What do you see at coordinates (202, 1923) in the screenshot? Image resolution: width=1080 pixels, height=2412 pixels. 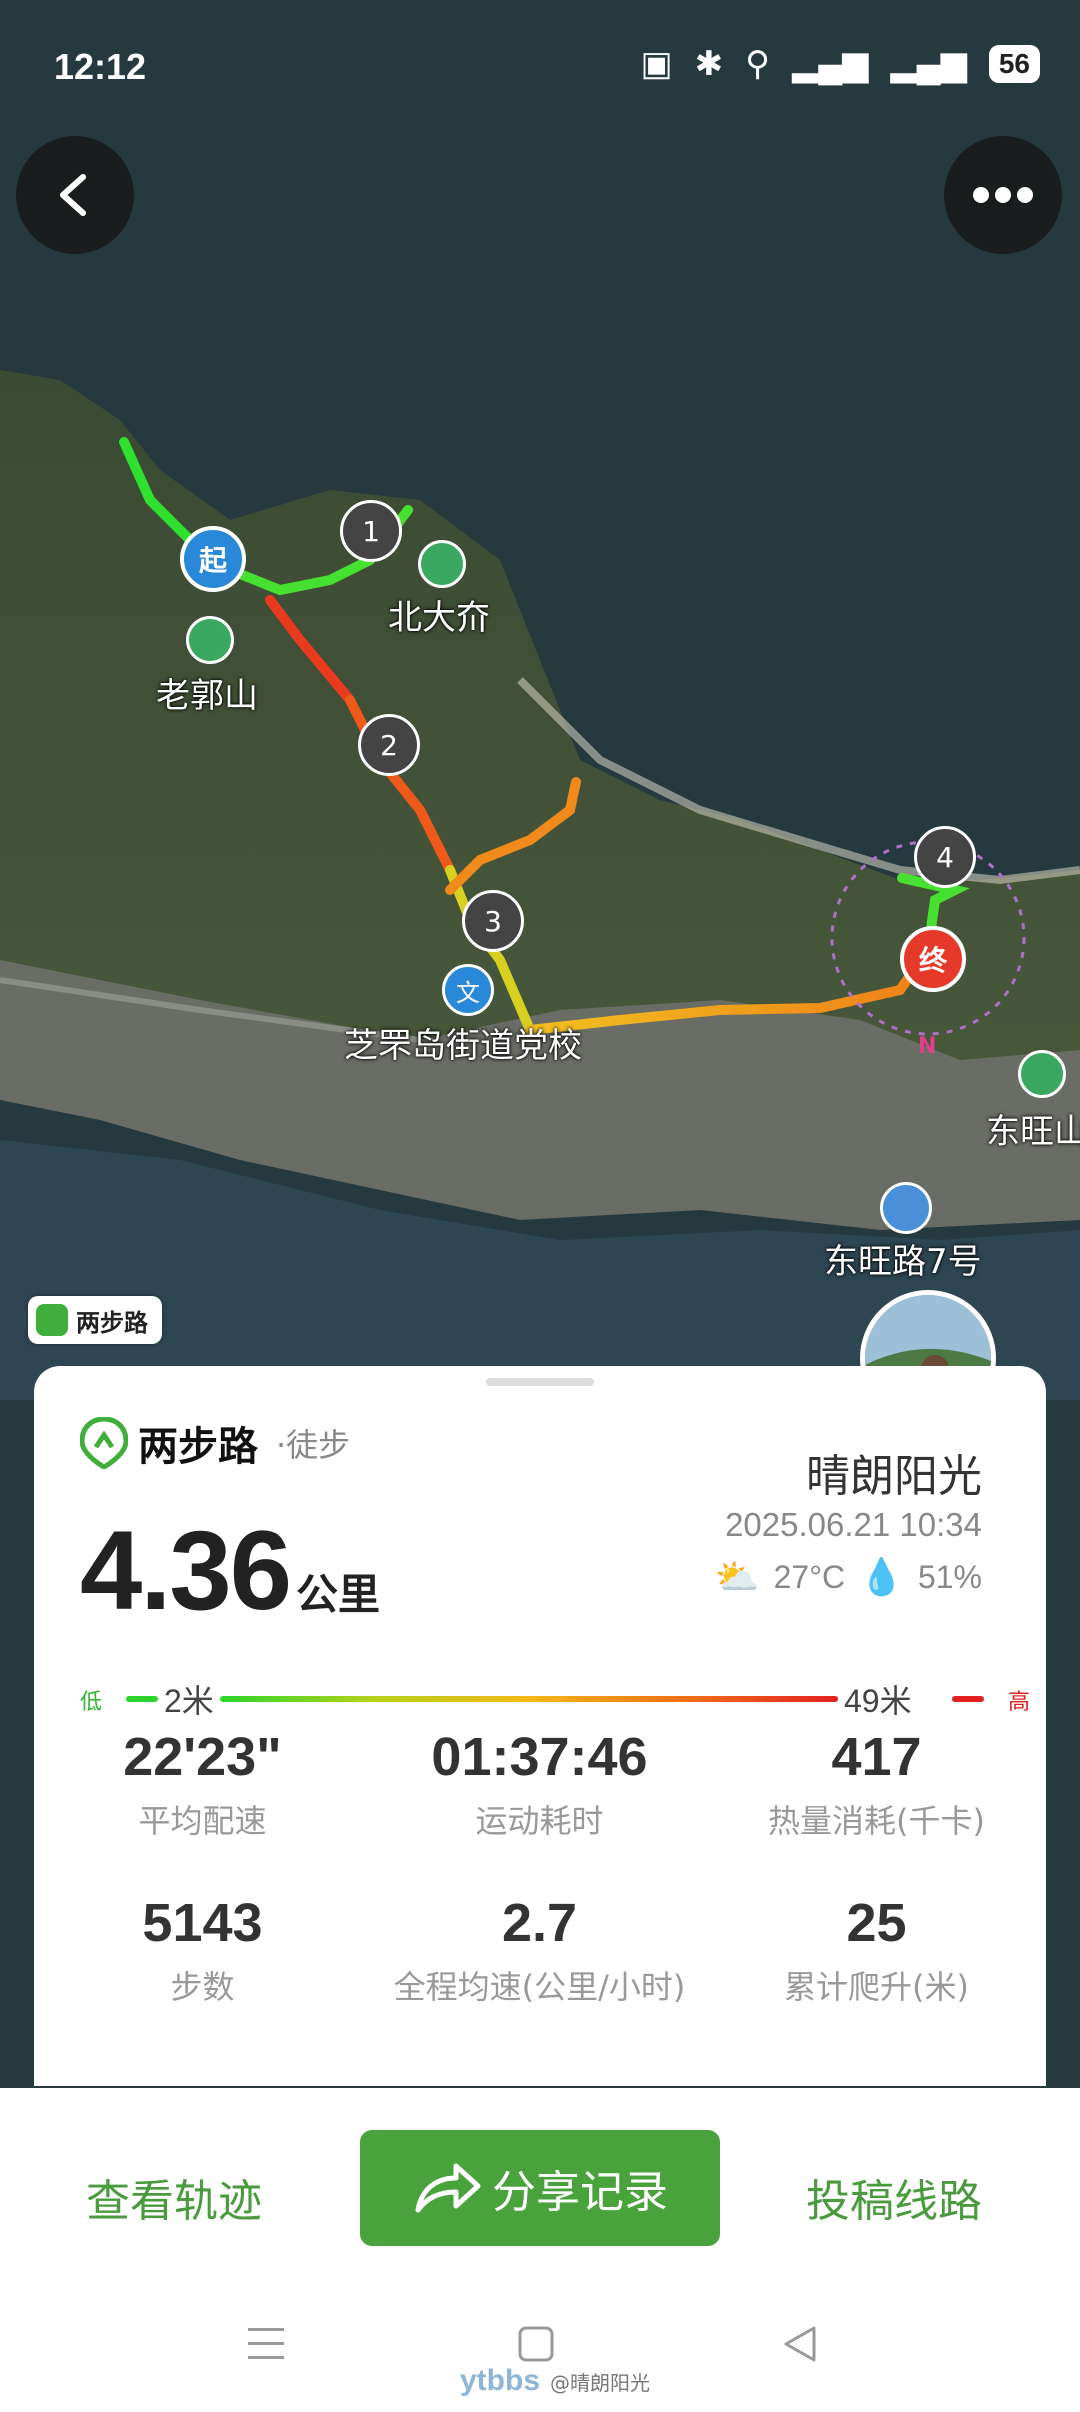 I see `stat-value: 5143` at bounding box center [202, 1923].